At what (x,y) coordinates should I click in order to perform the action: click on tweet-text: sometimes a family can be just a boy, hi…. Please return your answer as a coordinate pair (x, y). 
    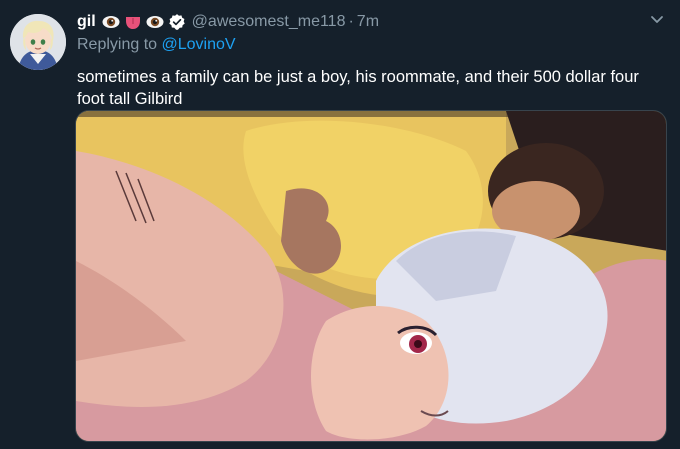
    Looking at the image, I should click on (358, 88).